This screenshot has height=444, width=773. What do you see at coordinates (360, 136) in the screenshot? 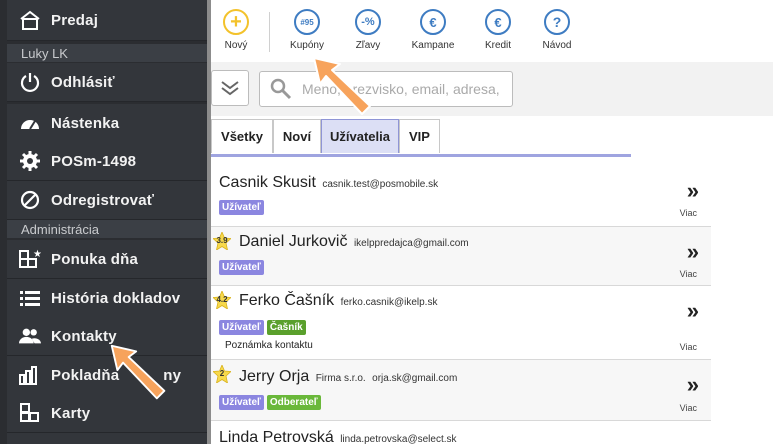
I see `tab-users: Užívatelia` at bounding box center [360, 136].